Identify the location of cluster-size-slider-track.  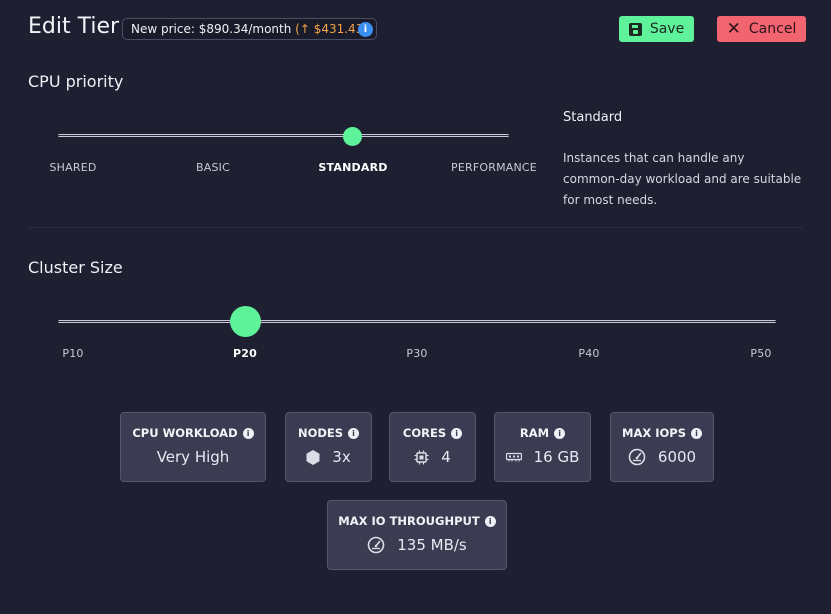
(417, 321).